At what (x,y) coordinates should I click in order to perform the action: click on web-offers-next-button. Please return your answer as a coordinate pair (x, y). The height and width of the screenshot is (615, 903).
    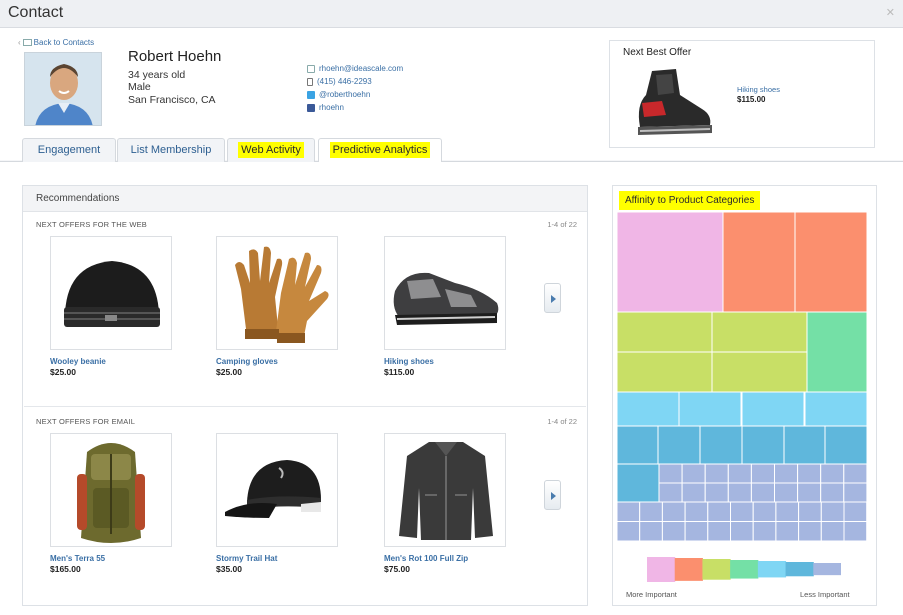
    Looking at the image, I should click on (552, 298).